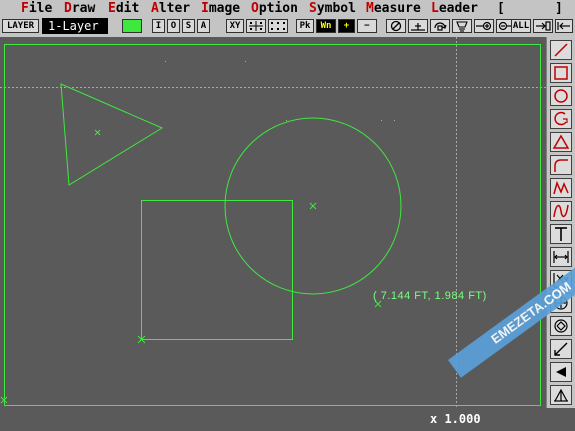  I want to click on select-all-button: ALL, so click(521, 26).